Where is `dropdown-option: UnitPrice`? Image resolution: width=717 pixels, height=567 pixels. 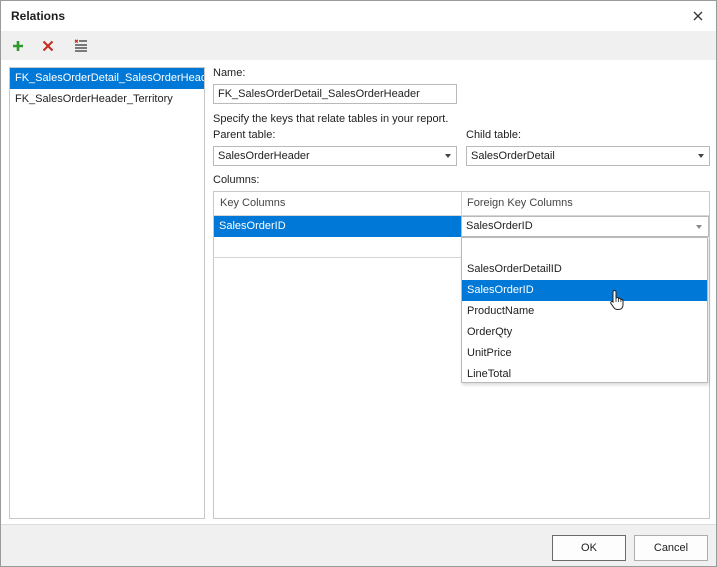 dropdown-option: UnitPrice is located at coordinates (584, 353).